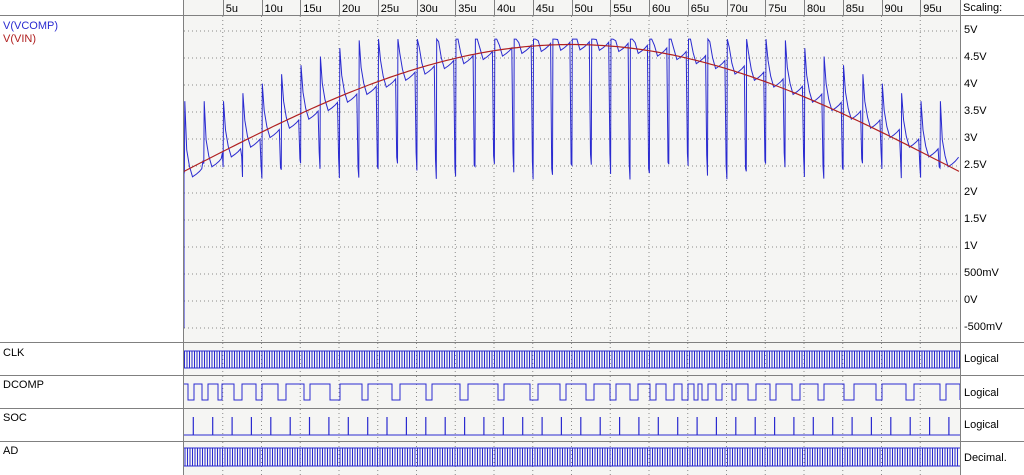 The image size is (1024, 475). What do you see at coordinates (983, 8) in the screenshot?
I see `scaling-label: Scaling:` at bounding box center [983, 8].